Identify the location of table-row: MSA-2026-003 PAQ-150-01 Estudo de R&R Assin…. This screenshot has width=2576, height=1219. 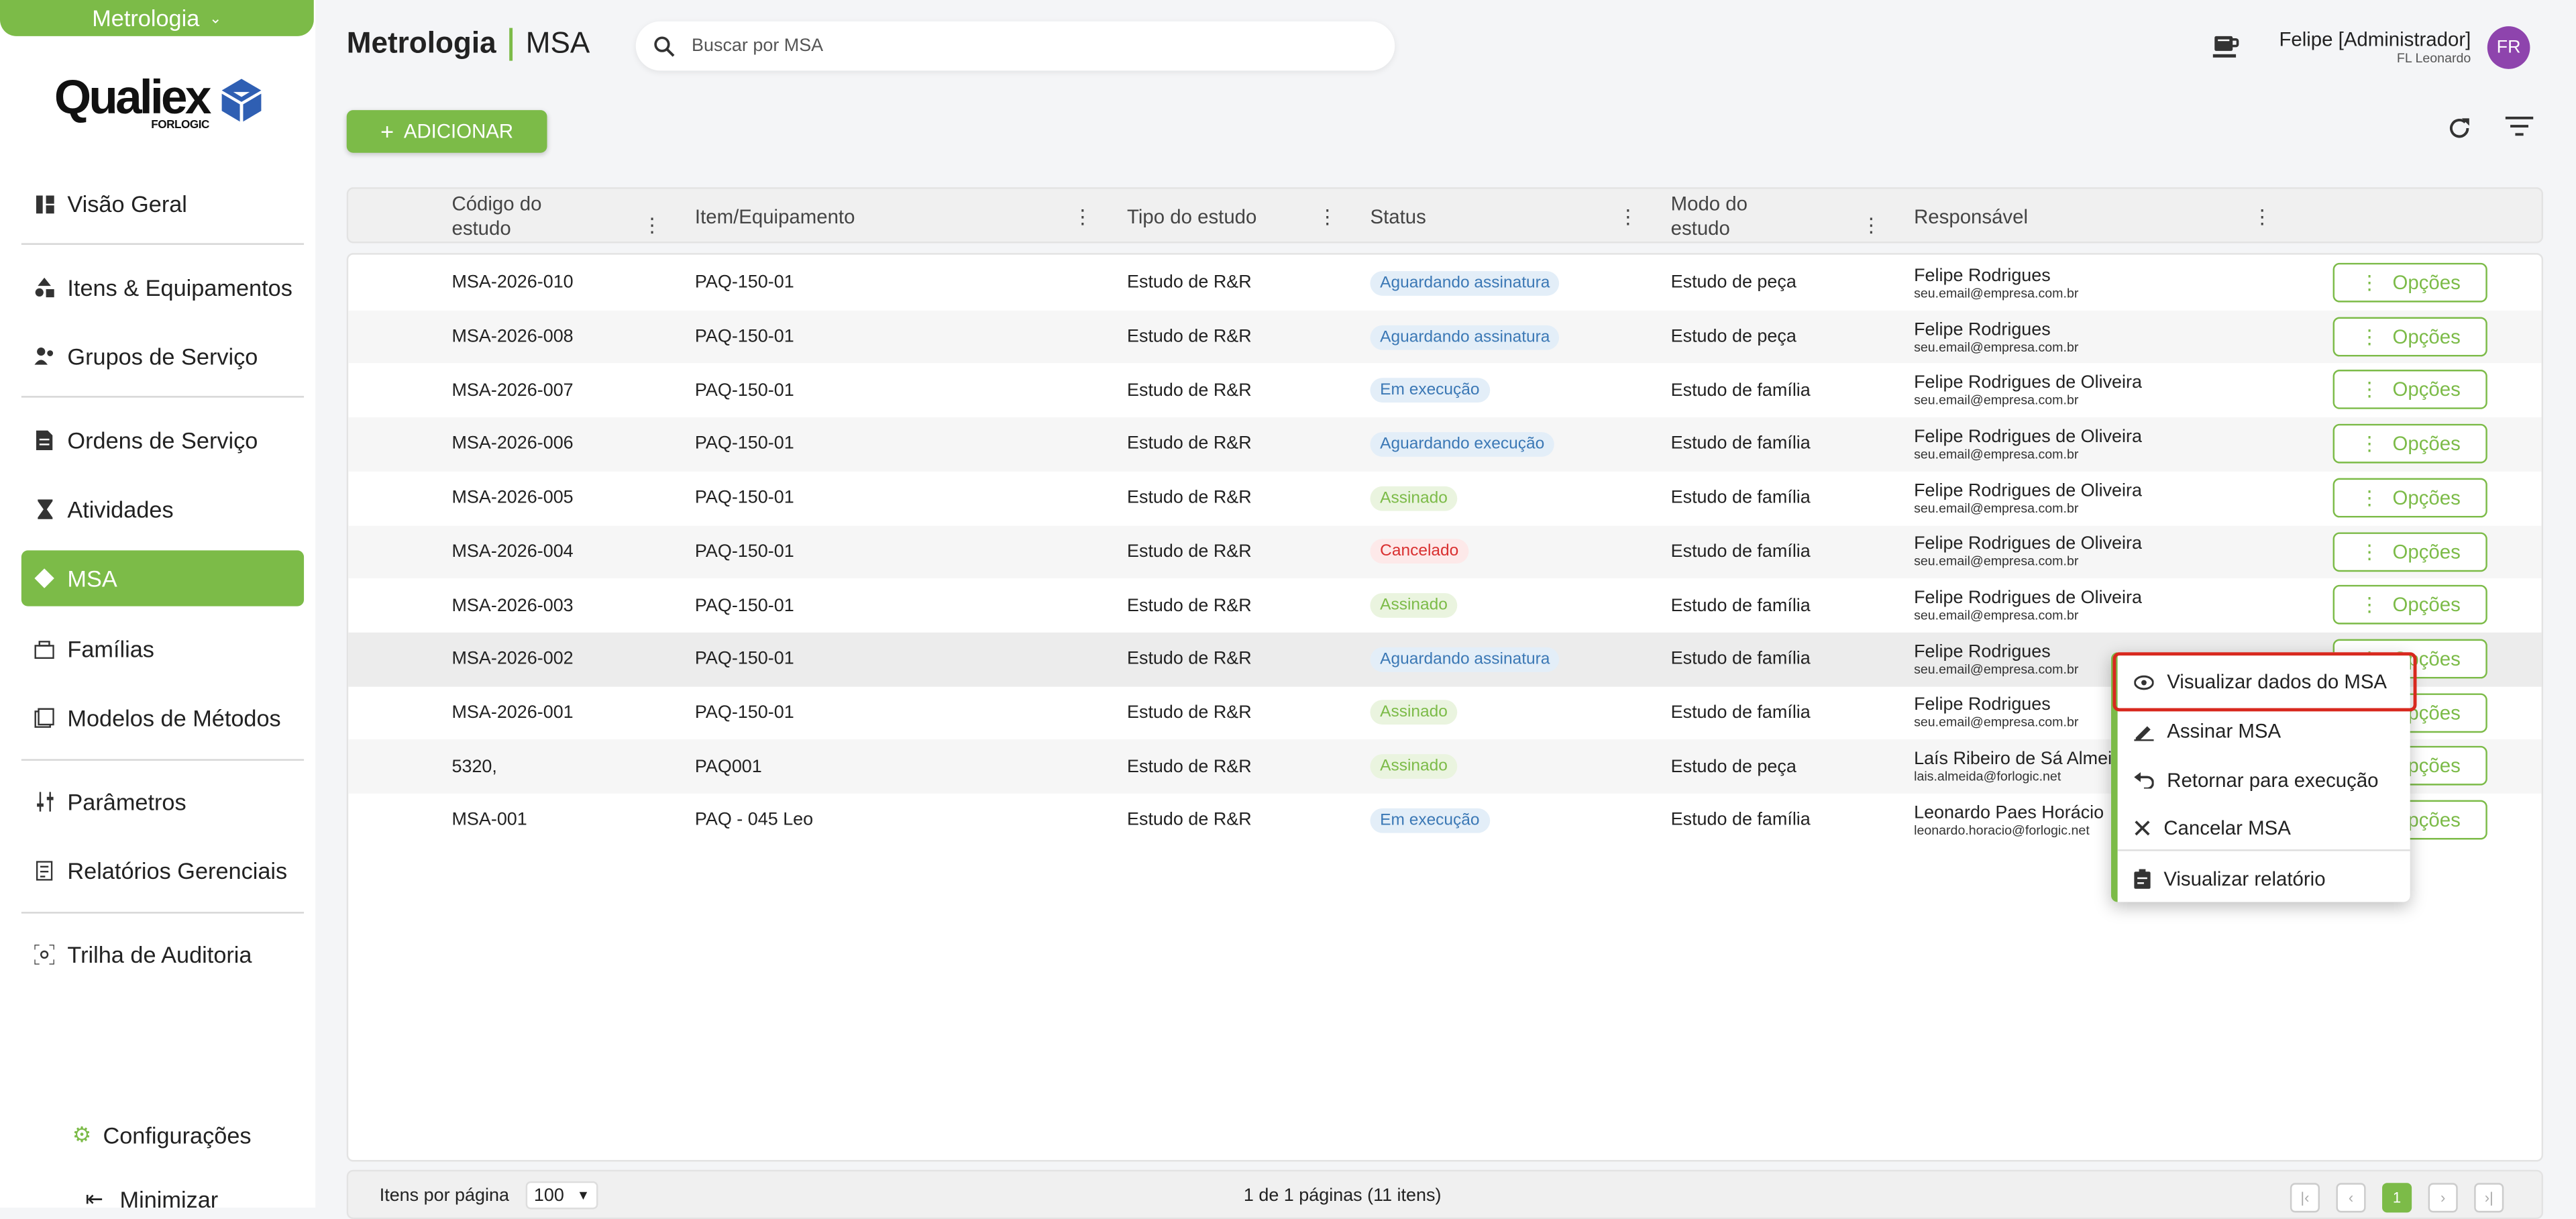
(1444, 606).